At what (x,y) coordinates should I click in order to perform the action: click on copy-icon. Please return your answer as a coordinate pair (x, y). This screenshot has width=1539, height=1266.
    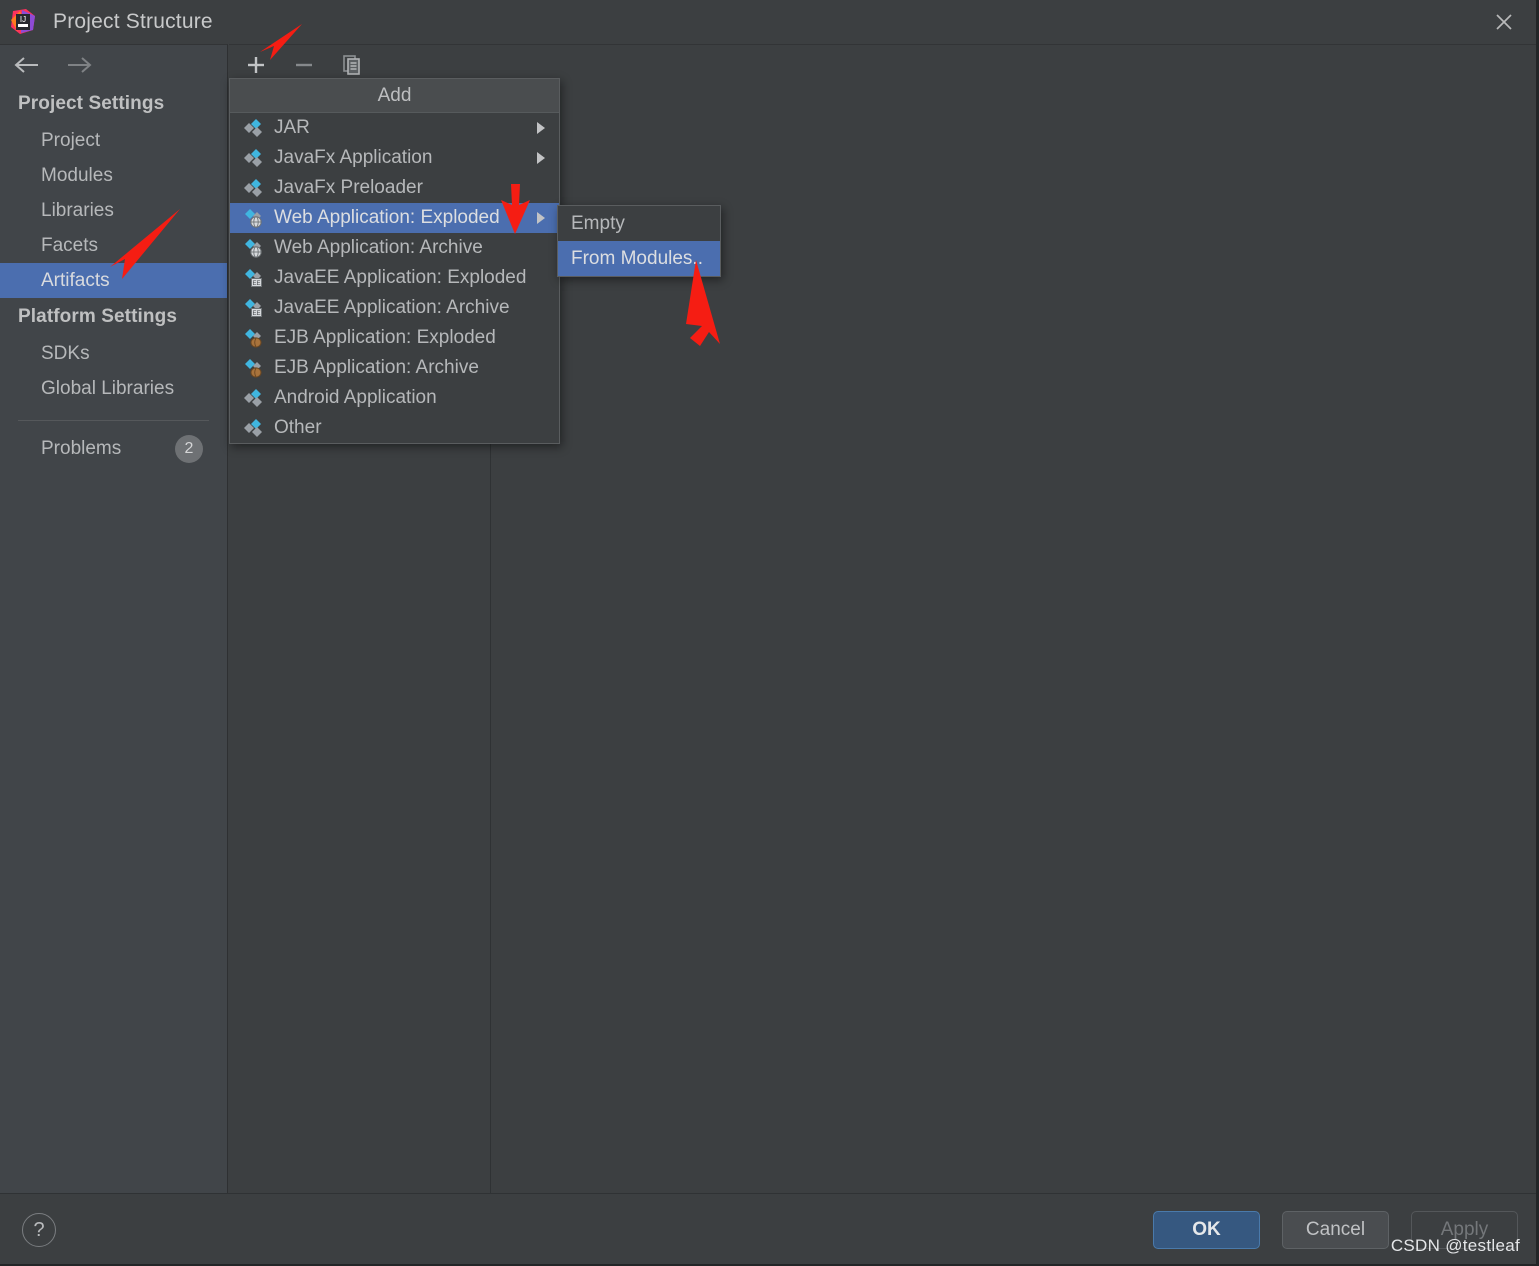
    Looking at the image, I should click on (352, 65).